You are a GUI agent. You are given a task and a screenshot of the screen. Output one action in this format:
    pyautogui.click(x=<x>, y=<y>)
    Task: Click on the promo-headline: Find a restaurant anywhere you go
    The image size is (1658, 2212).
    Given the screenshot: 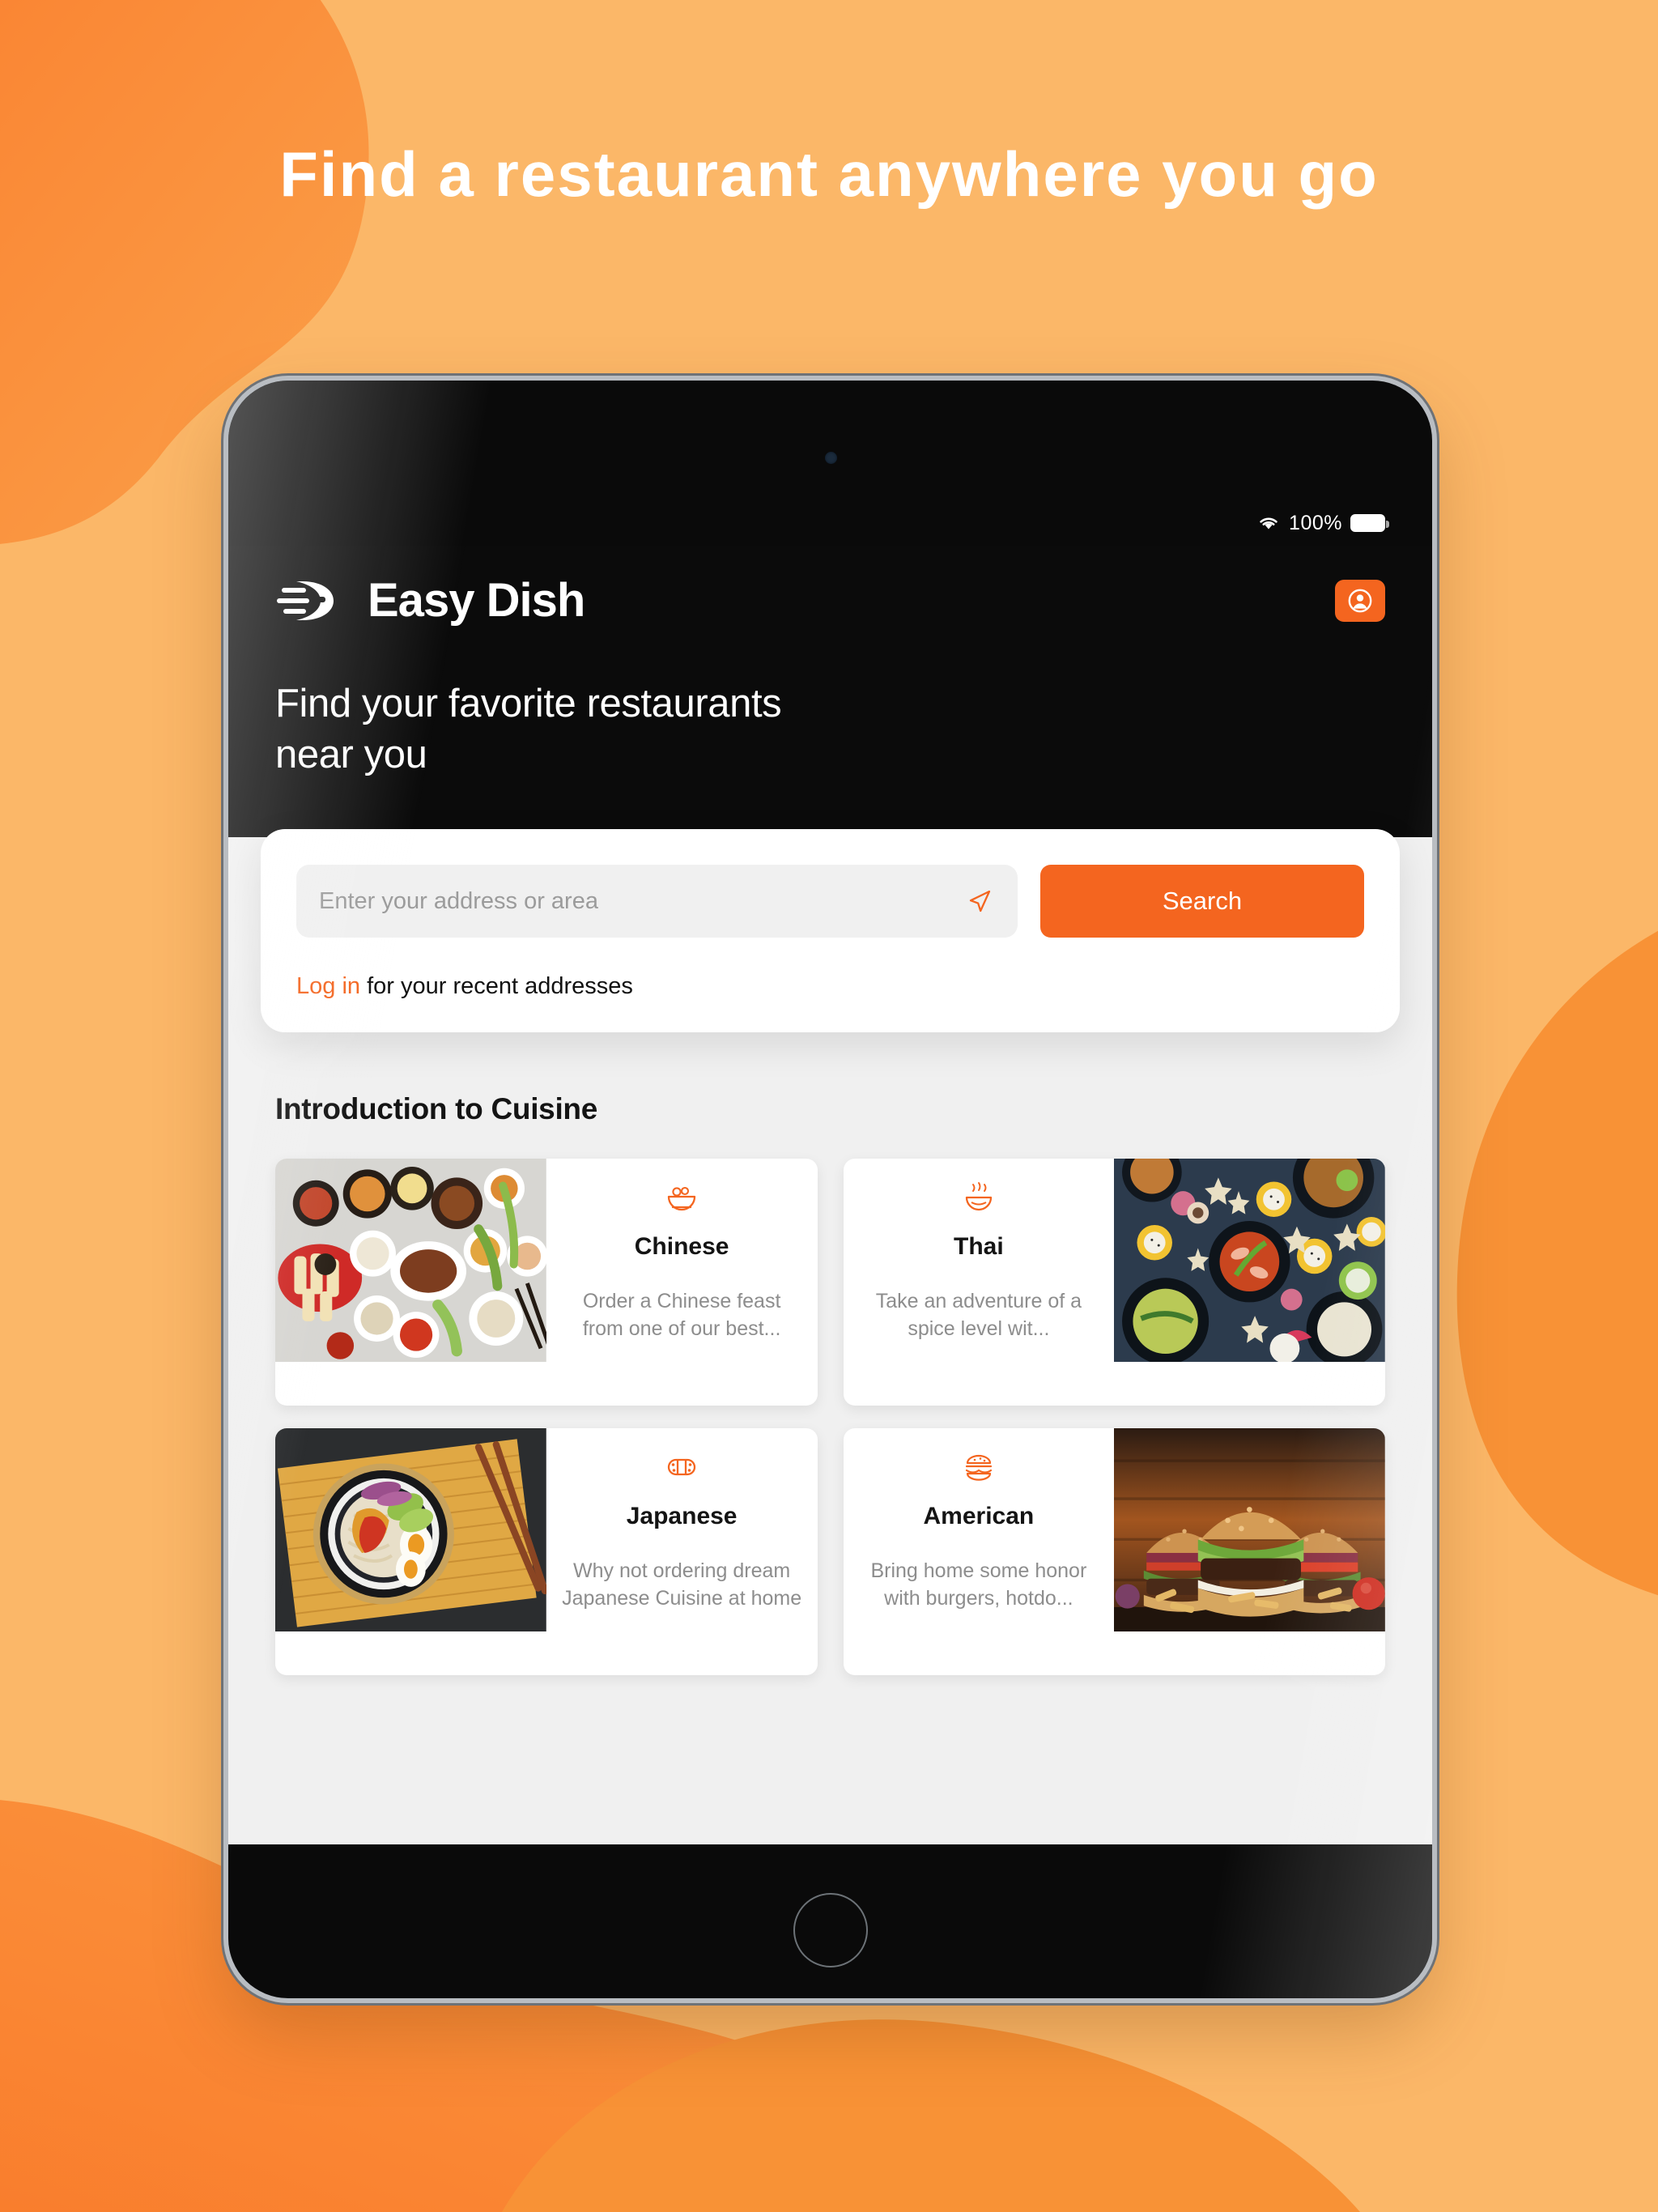 What is the action you would take?
    pyautogui.click(x=829, y=174)
    